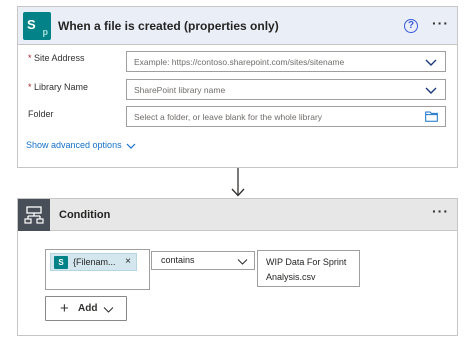  I want to click on arrow-down-icon, so click(238, 182).